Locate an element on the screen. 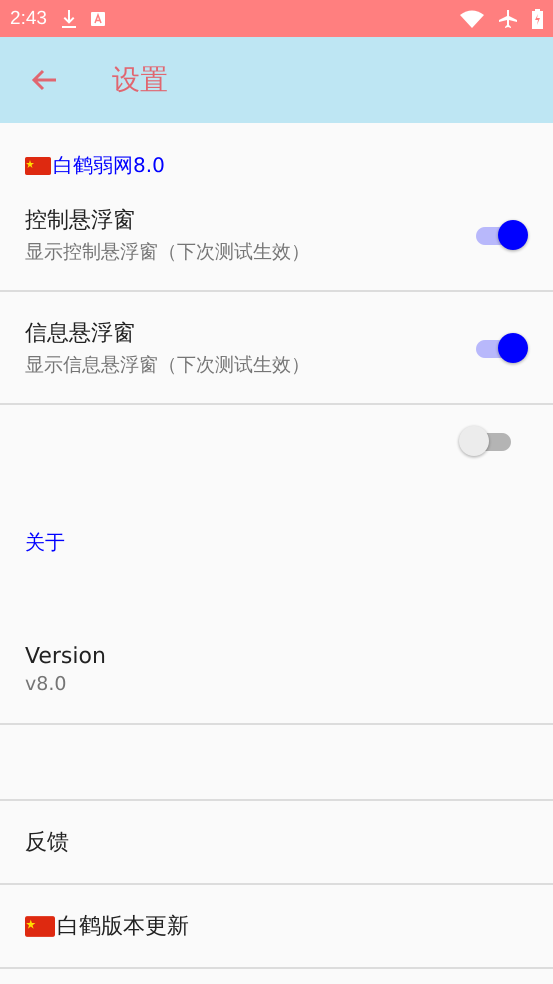 Image resolution: width=553 pixels, height=984 pixels. status-time: 2:43 is located at coordinates (28, 19).